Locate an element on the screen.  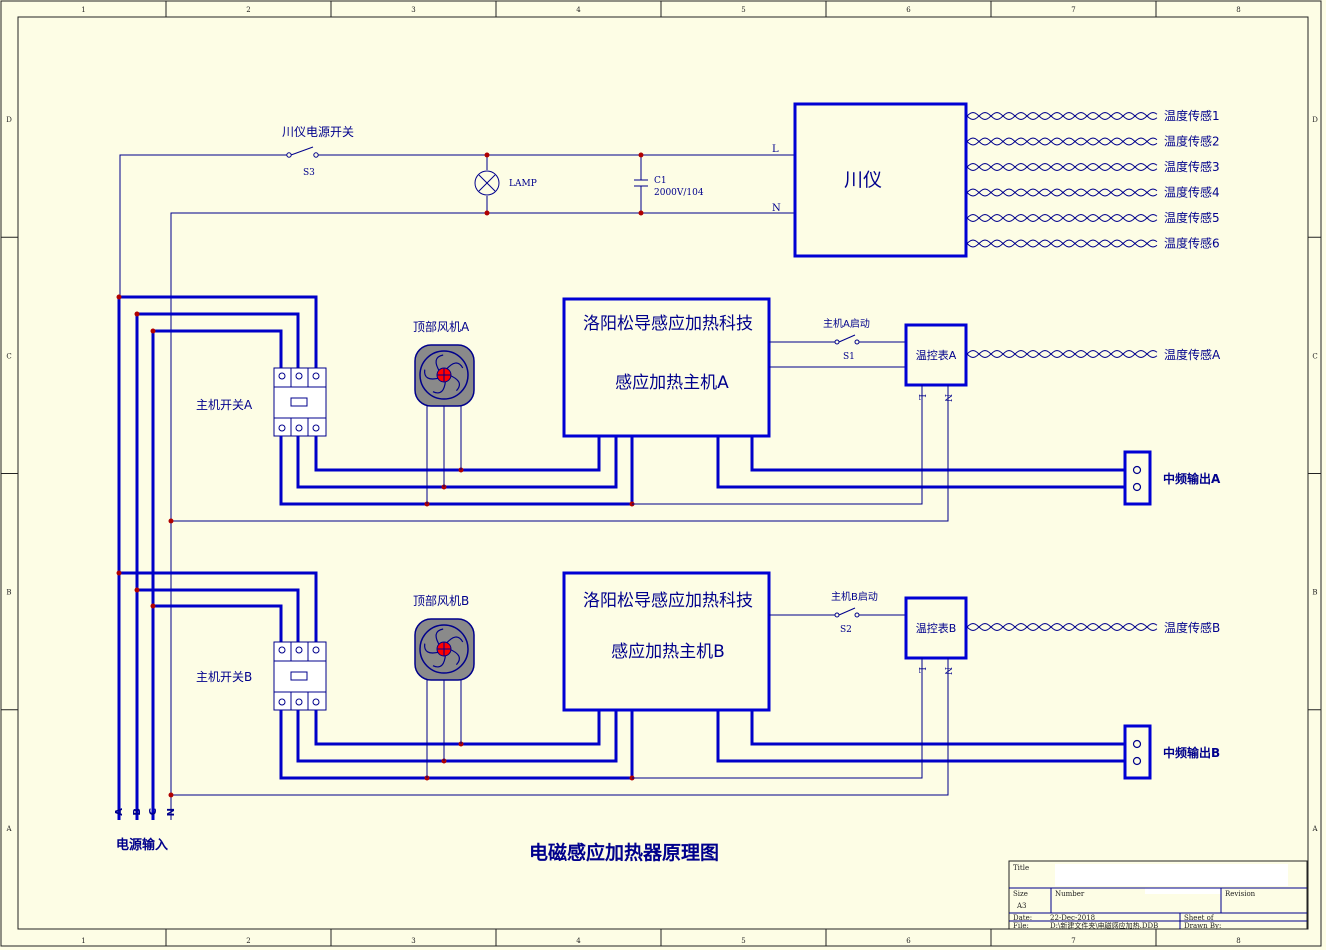
capacitor-ref: C1 is located at coordinates (660, 181).